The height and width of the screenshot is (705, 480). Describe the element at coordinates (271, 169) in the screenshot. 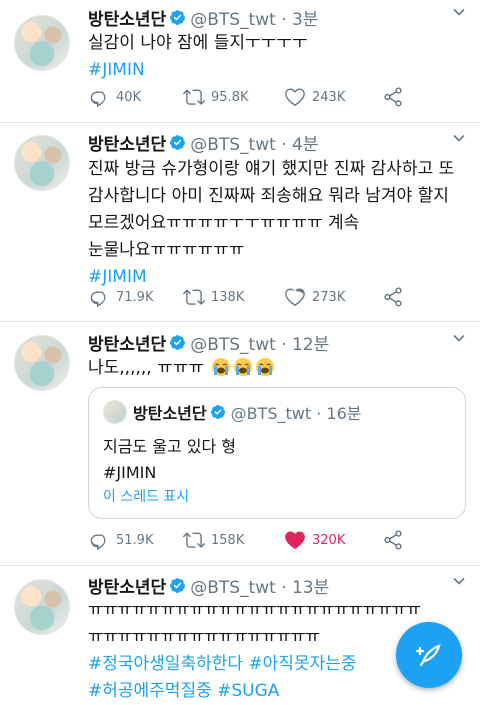

I see `text-line: 진짜 방금 슈가형이랑 얘기 했지만 진짜 감사하고 또` at that location.